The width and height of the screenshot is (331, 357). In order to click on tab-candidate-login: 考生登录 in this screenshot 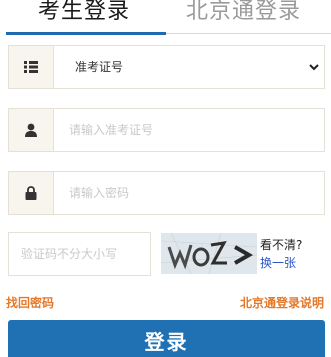, I will do `click(84, 15)`.